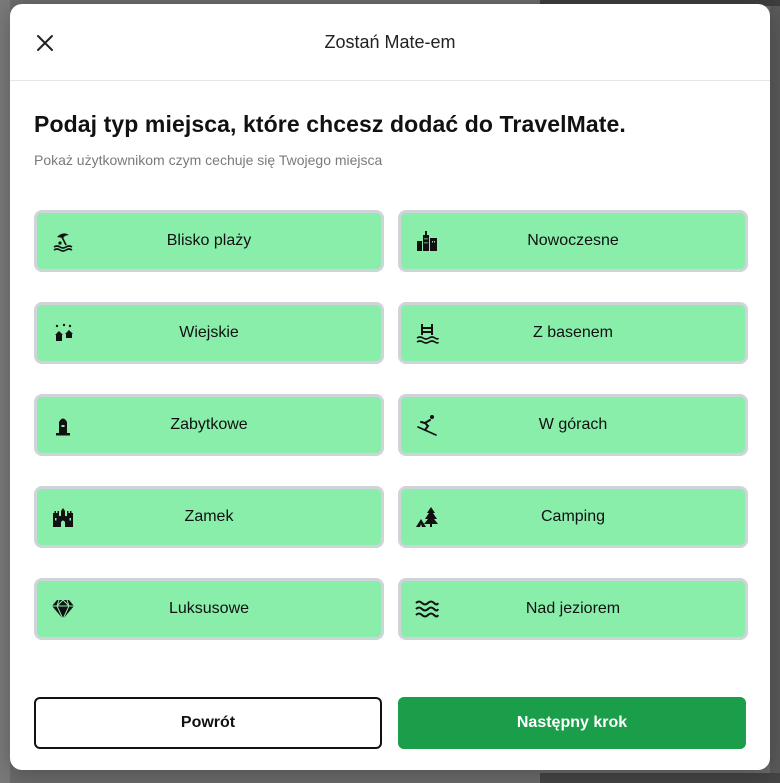 This screenshot has height=783, width=780. What do you see at coordinates (660, 778) in the screenshot?
I see `background-footer-strip` at bounding box center [660, 778].